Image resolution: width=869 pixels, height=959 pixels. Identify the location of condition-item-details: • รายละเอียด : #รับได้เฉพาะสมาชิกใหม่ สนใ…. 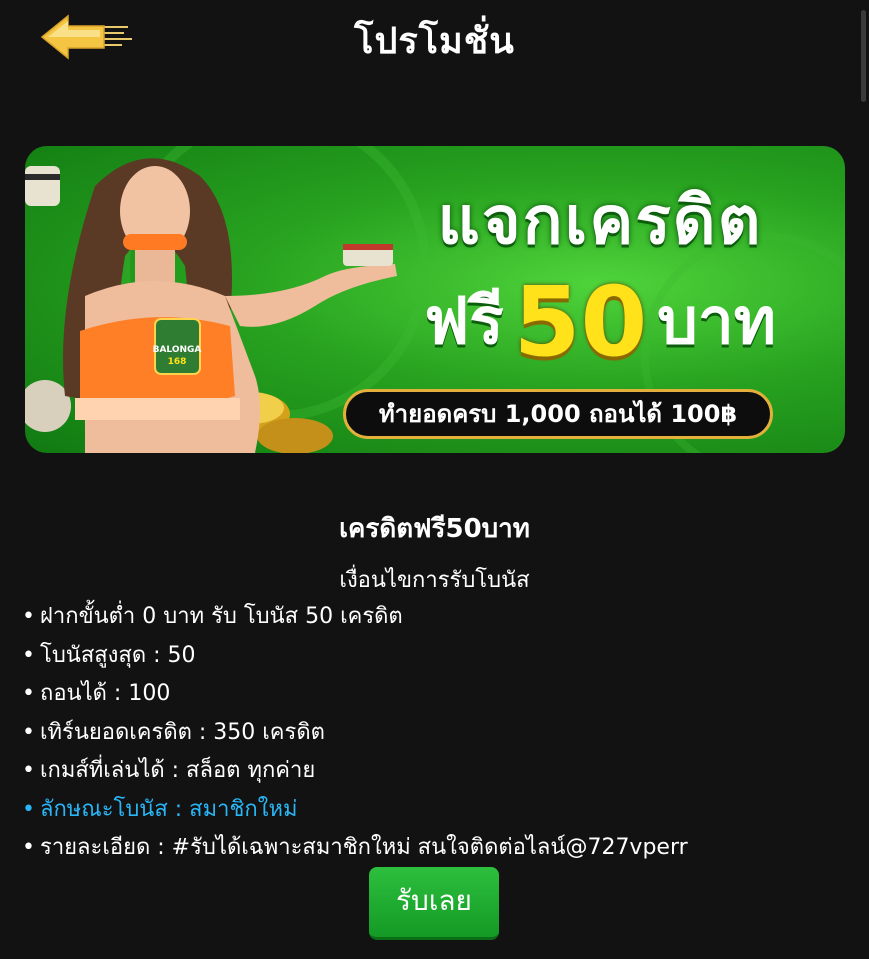
(355, 847).